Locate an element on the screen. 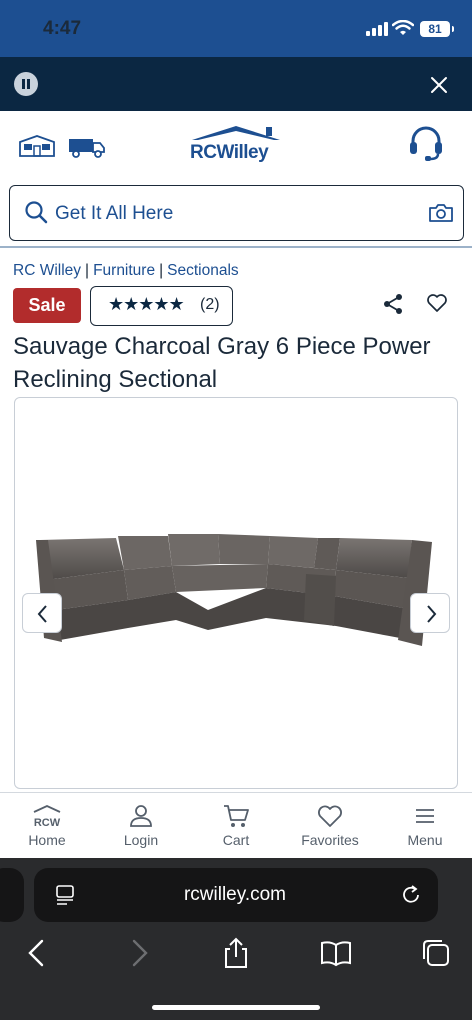 Image resolution: width=472 pixels, height=1020 pixels. menu-icon is located at coordinates (425, 816).